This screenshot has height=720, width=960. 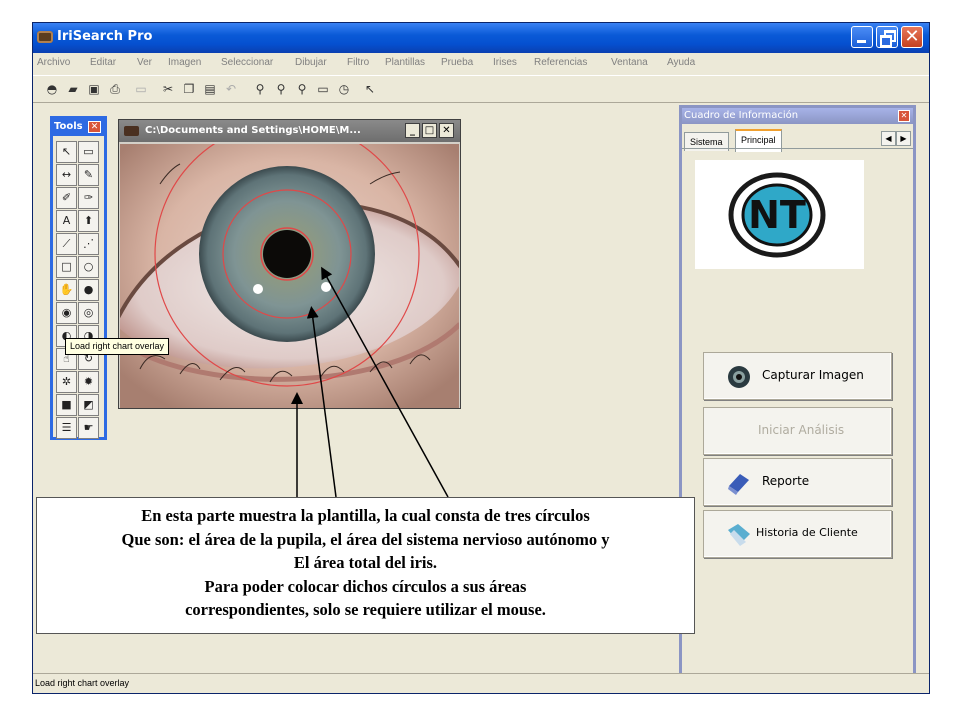 What do you see at coordinates (88, 175) in the screenshot?
I see `pen-icon: ✎` at bounding box center [88, 175].